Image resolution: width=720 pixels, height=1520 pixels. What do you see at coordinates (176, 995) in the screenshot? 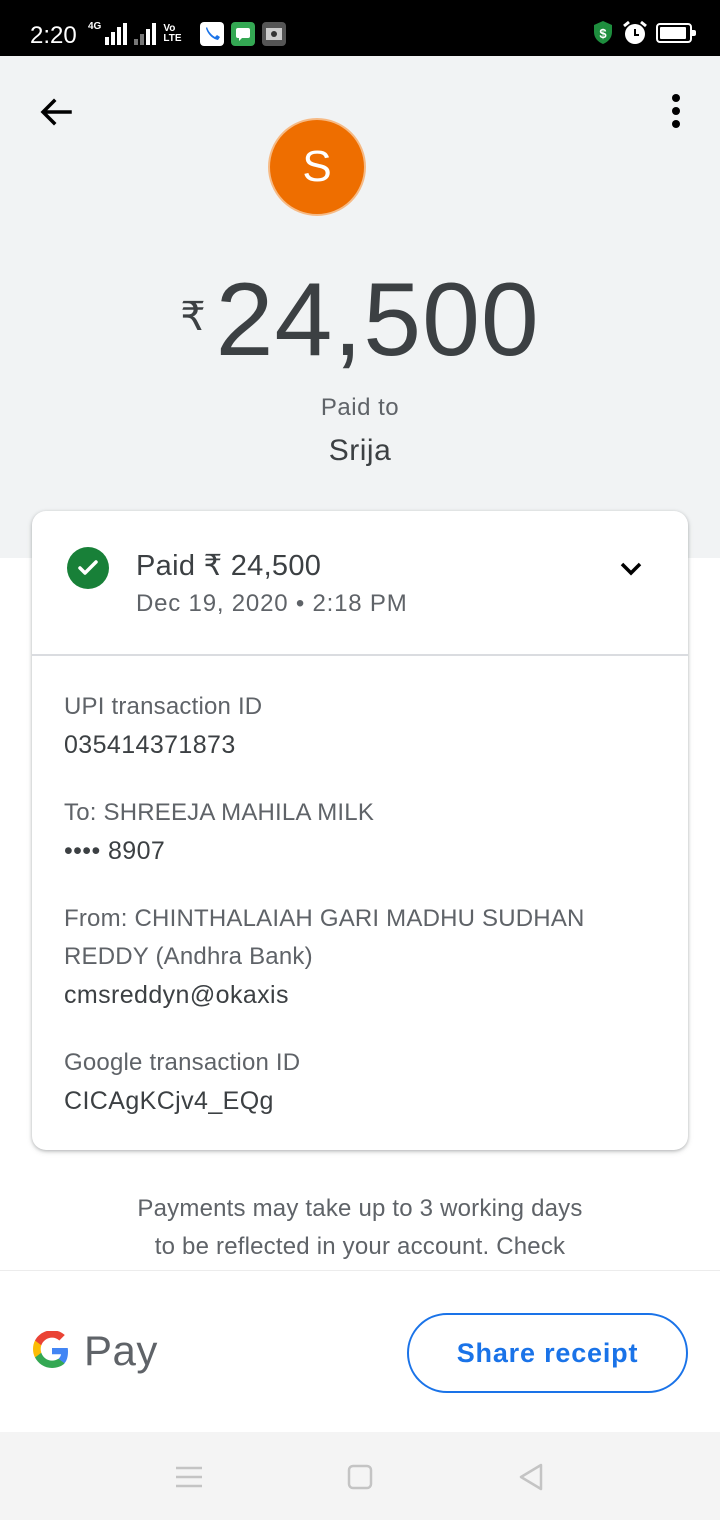
I see `detail-value: cmsreddyn@okaxis` at bounding box center [176, 995].